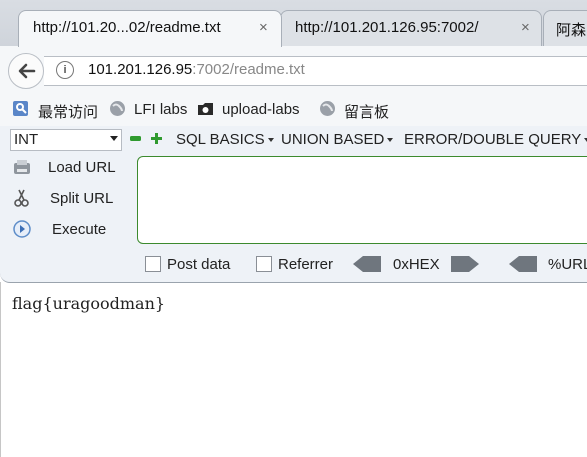  I want to click on hex-decode-arrow-icon, so click(367, 264).